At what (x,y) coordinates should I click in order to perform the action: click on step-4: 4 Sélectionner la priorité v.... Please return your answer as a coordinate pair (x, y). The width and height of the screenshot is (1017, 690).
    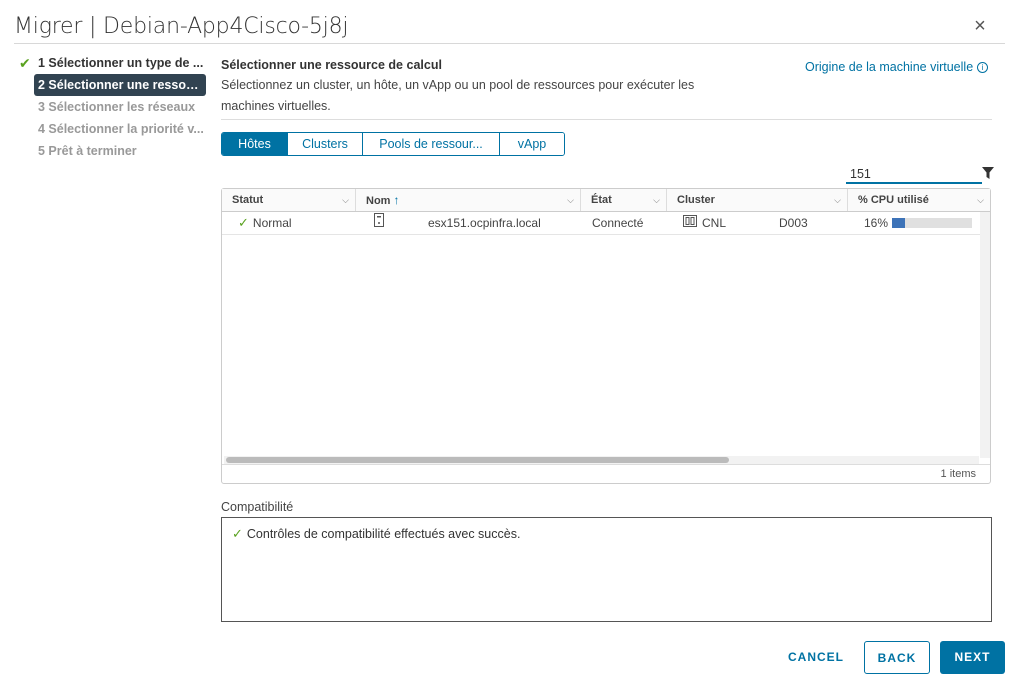
    Looking at the image, I should click on (110, 129).